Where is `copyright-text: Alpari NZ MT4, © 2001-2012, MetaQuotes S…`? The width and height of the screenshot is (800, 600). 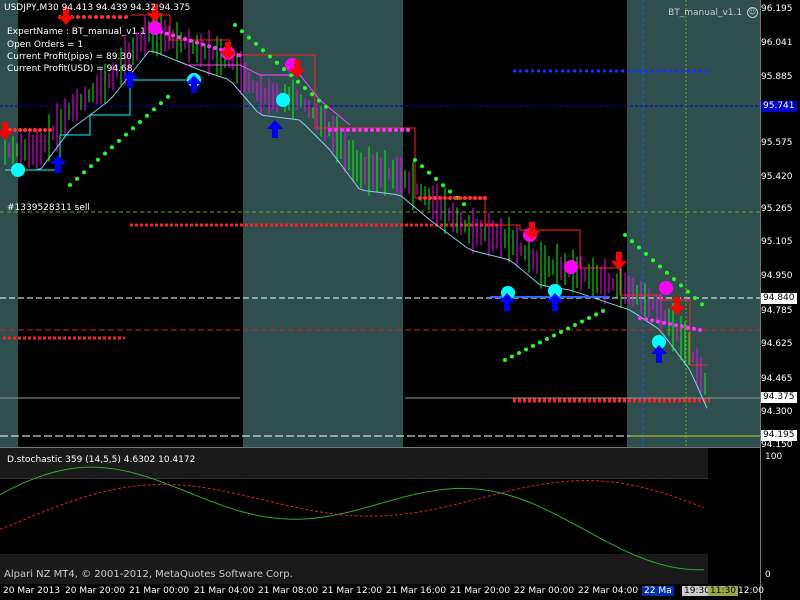
copyright-text: Alpari NZ MT4, © 2001-2012, MetaQuotes S… is located at coordinates (148, 574).